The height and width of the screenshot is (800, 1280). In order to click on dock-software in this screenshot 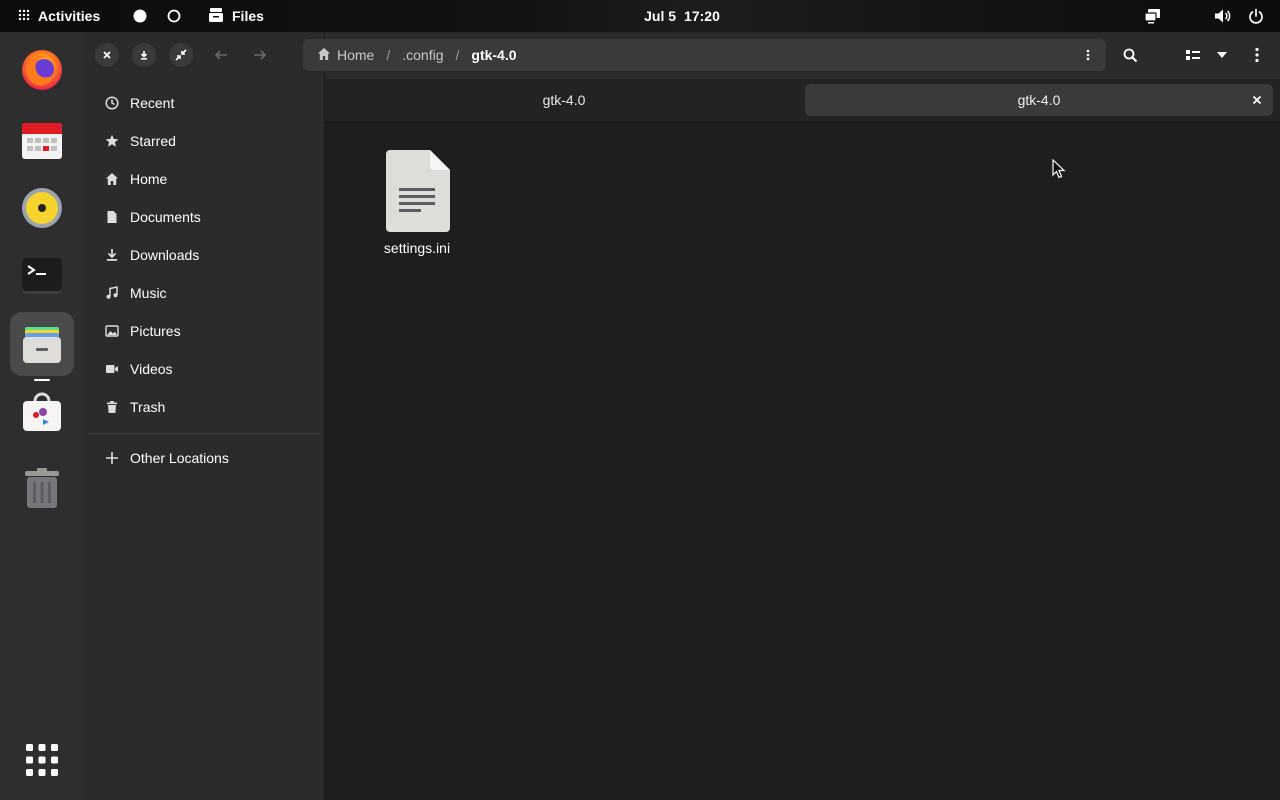, I will do `click(42, 412)`.